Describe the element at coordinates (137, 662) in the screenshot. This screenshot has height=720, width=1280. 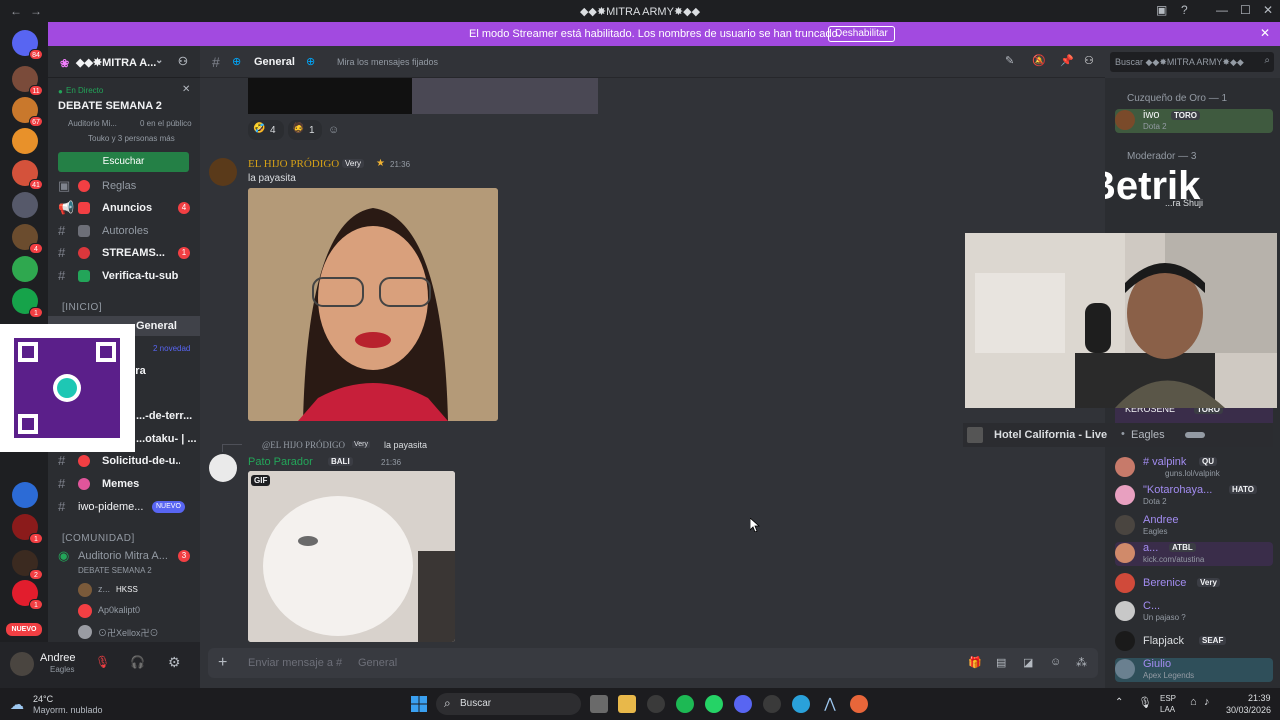
I see `deafen-icon: 🎧` at that location.